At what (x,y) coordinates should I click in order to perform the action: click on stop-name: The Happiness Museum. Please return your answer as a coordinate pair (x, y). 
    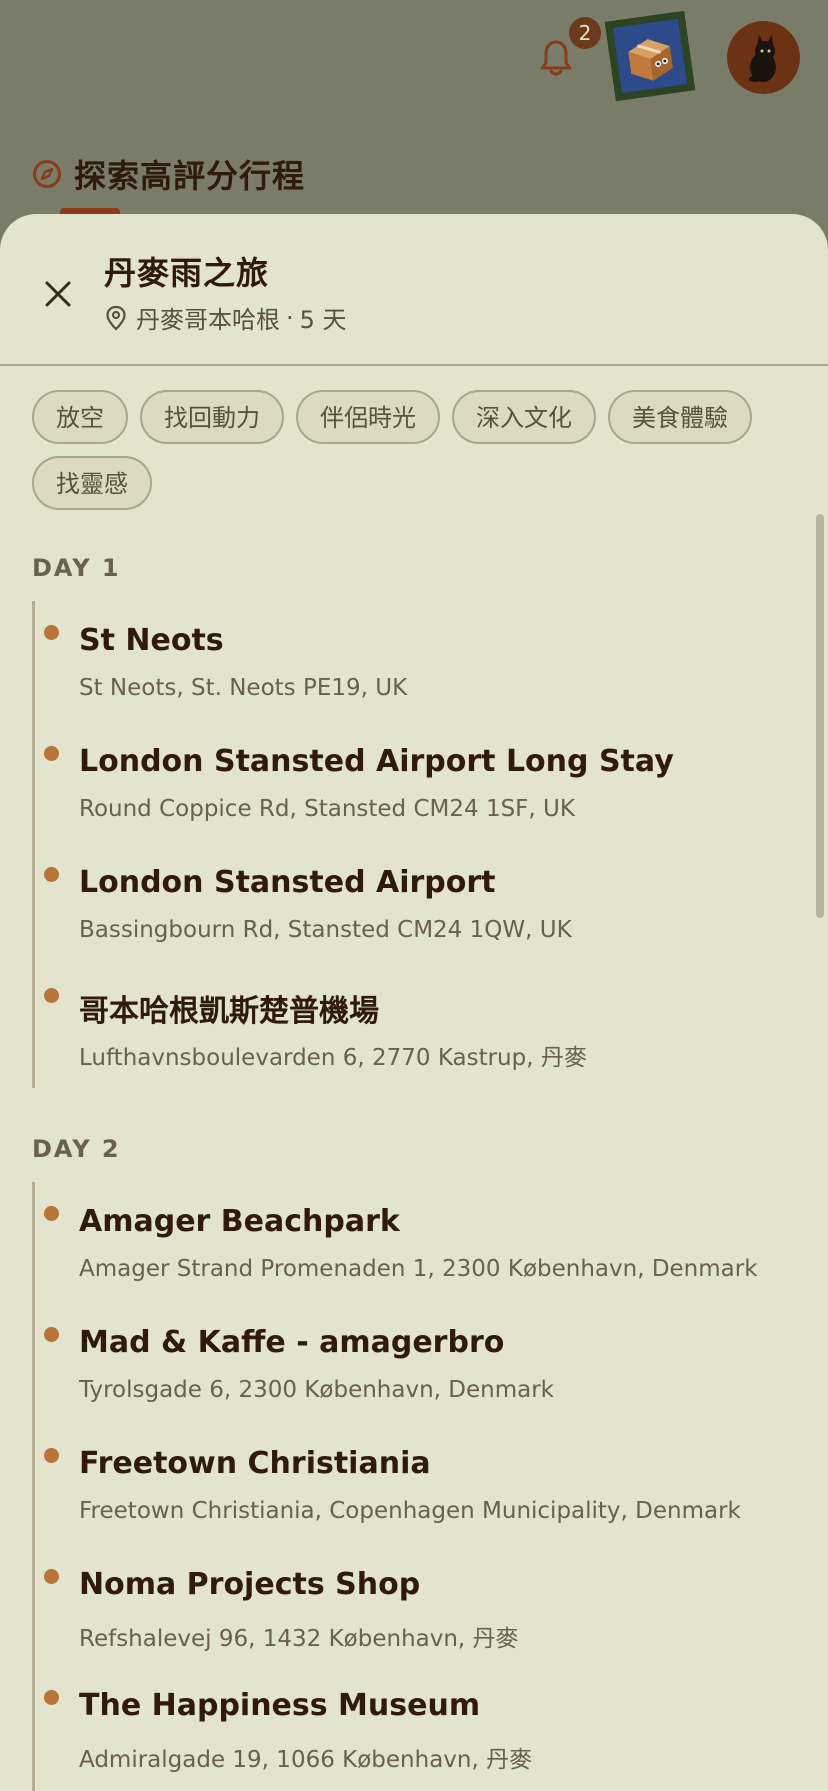
    Looking at the image, I should click on (280, 1705).